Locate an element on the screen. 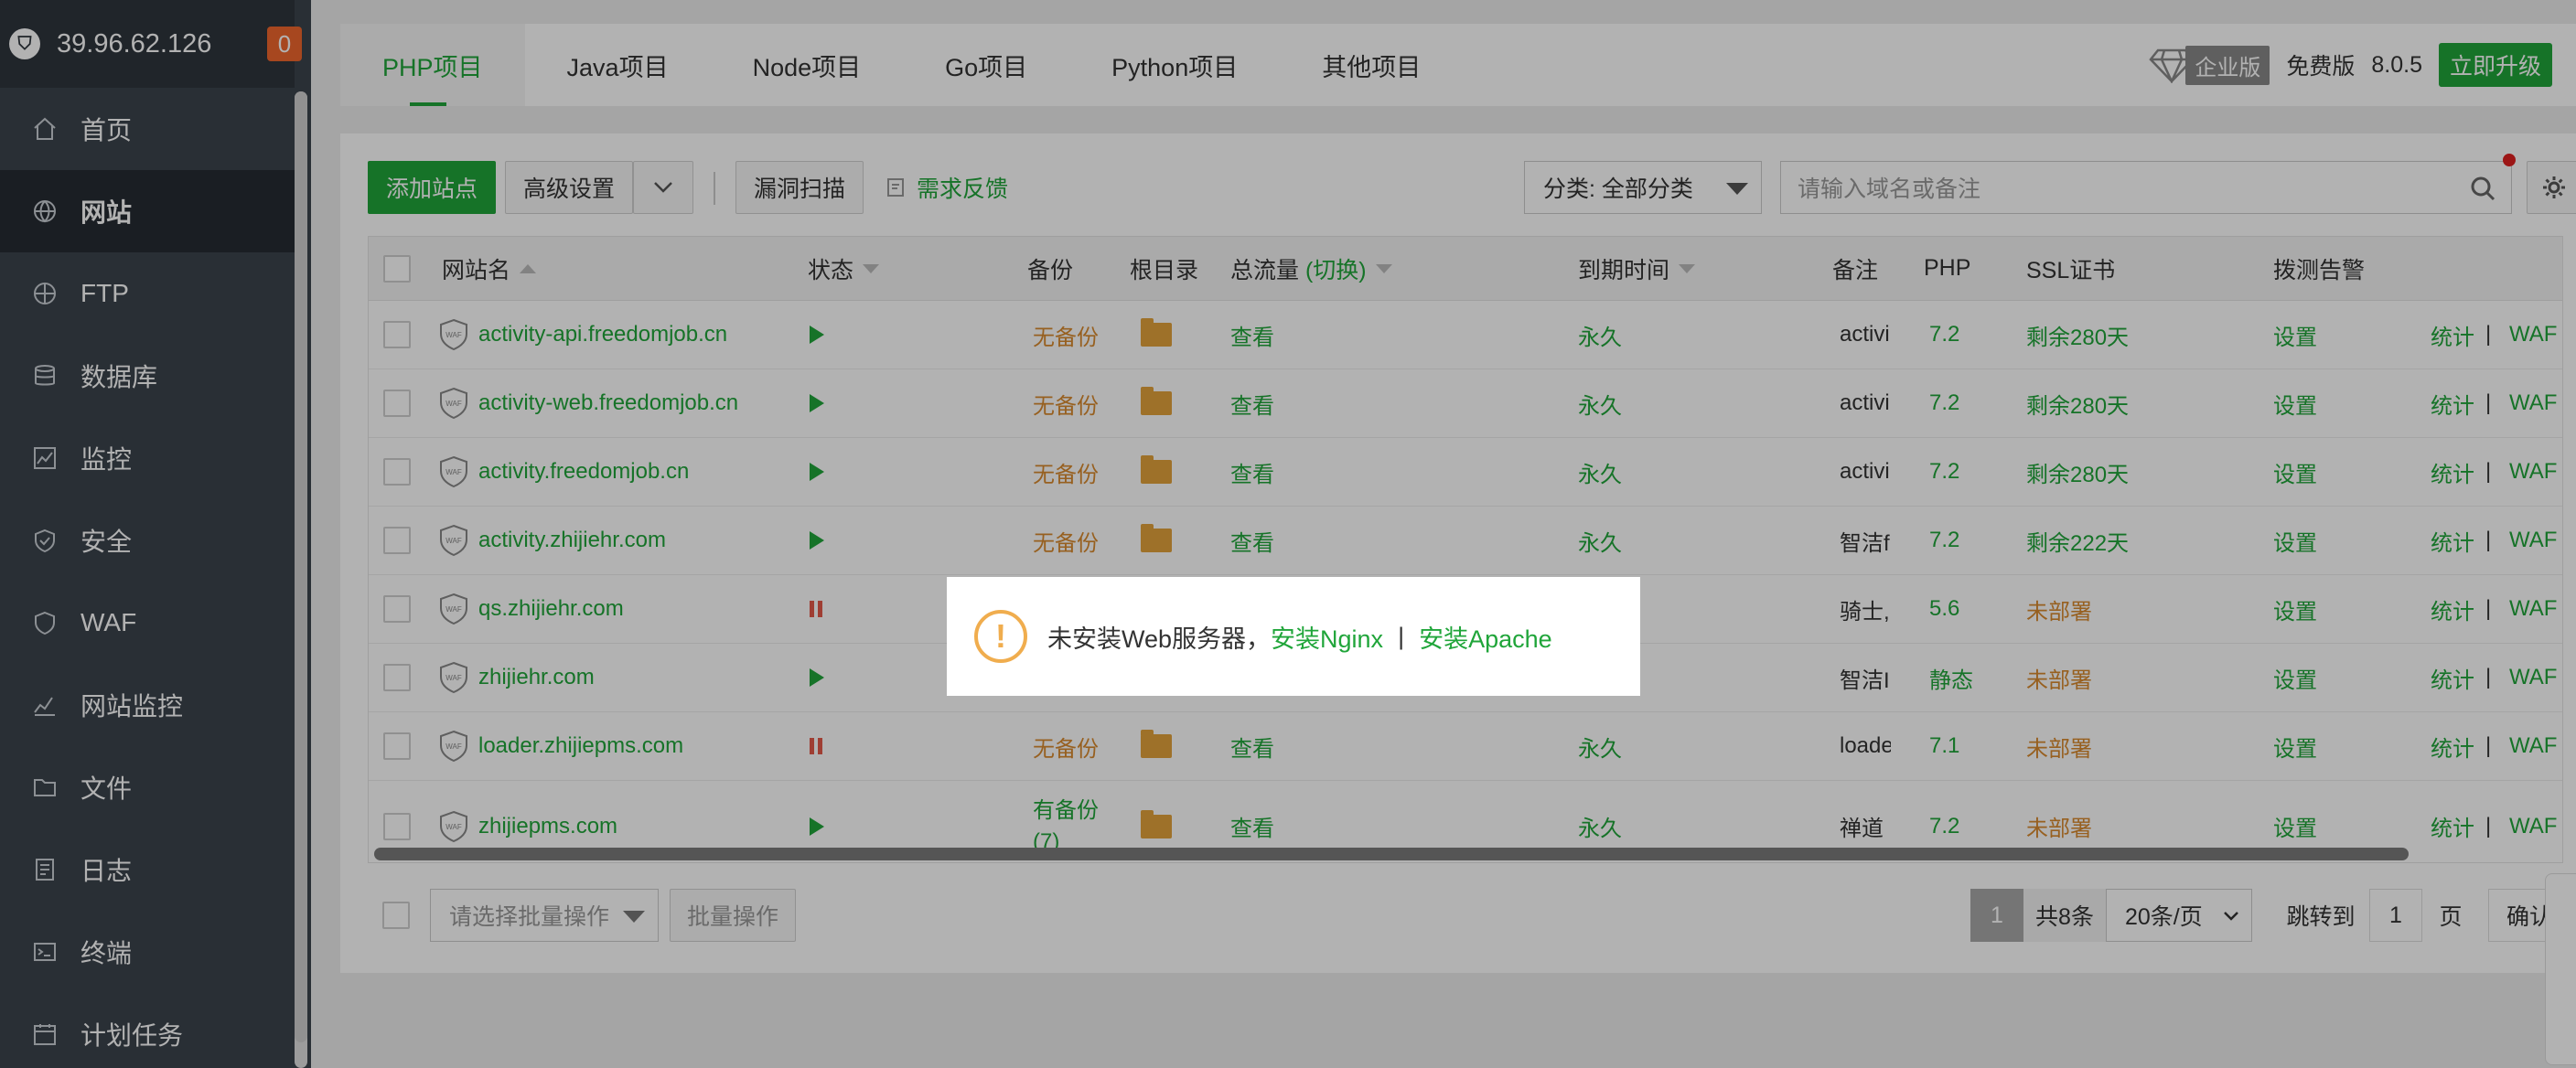  web-server-warning-dialog: ! 未安装Web服务器， 安装Nginx | 安装Apache is located at coordinates (1294, 636).